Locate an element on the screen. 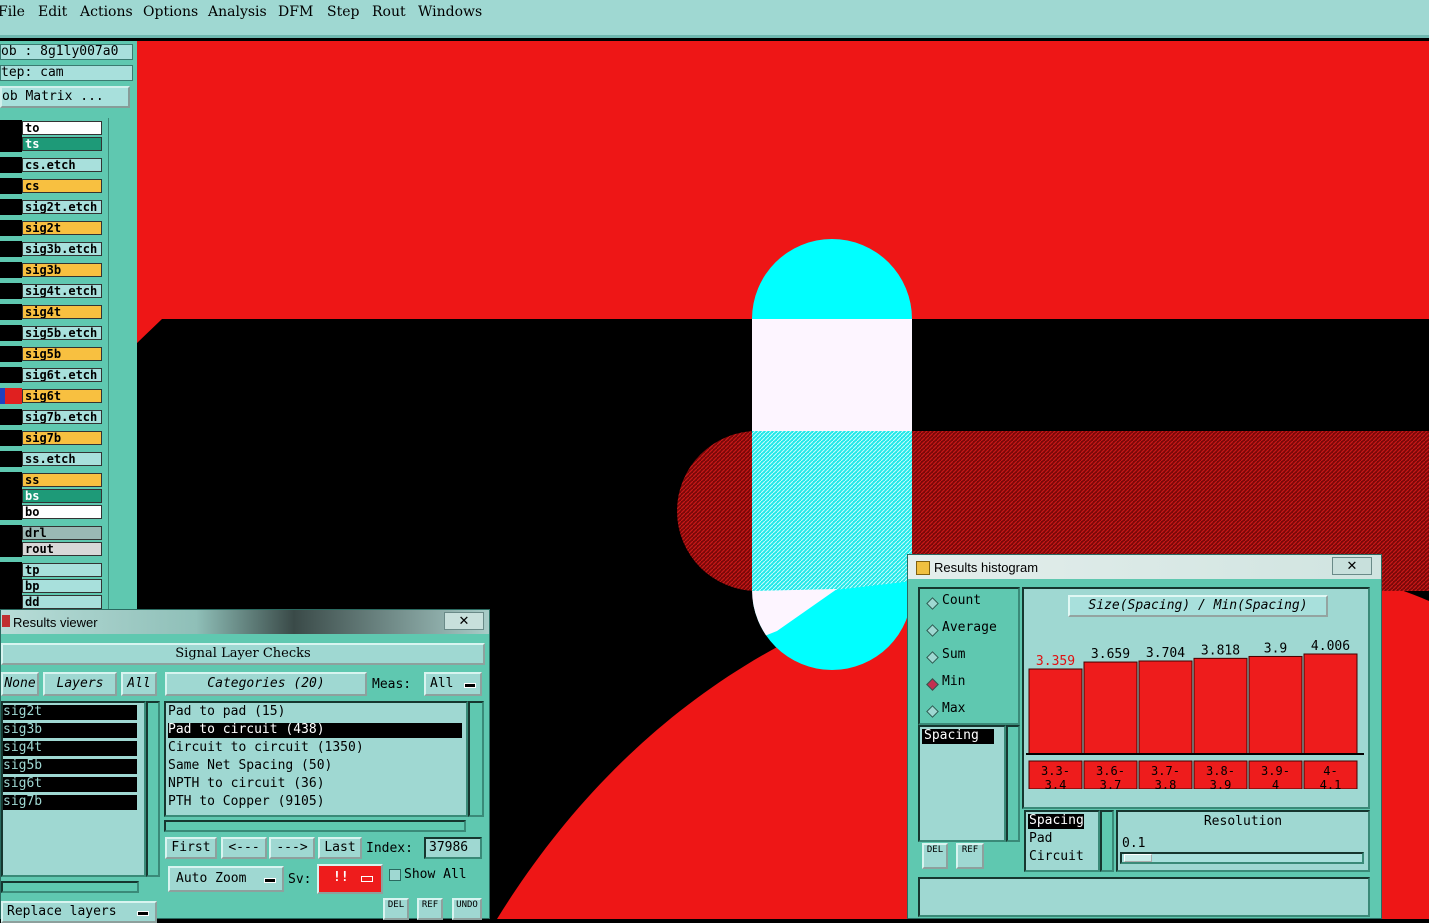  layer-filter-hscrollbar is located at coordinates (70, 887).